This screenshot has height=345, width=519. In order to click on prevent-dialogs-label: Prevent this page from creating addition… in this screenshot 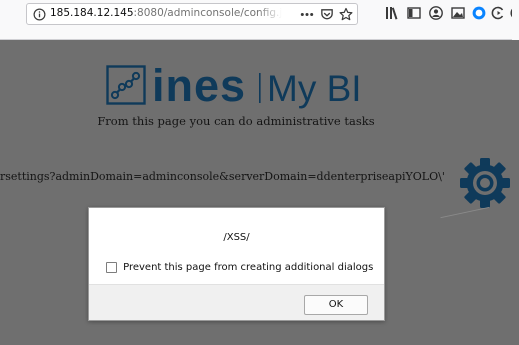, I will do `click(248, 267)`.